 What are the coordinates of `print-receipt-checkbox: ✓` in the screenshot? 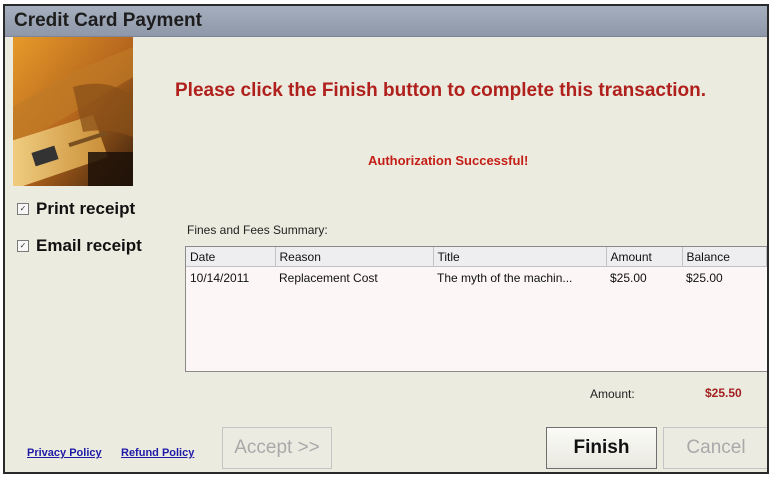 It's located at (23, 209).